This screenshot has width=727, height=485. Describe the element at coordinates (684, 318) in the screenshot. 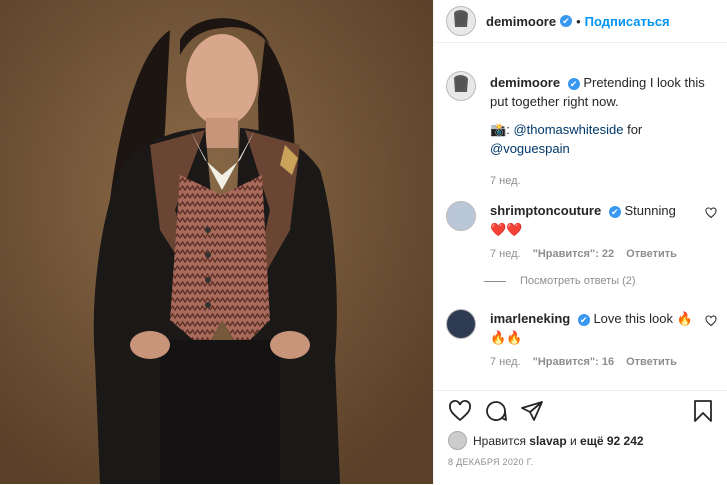

I see `fire-emoji-icon: 🔥` at that location.